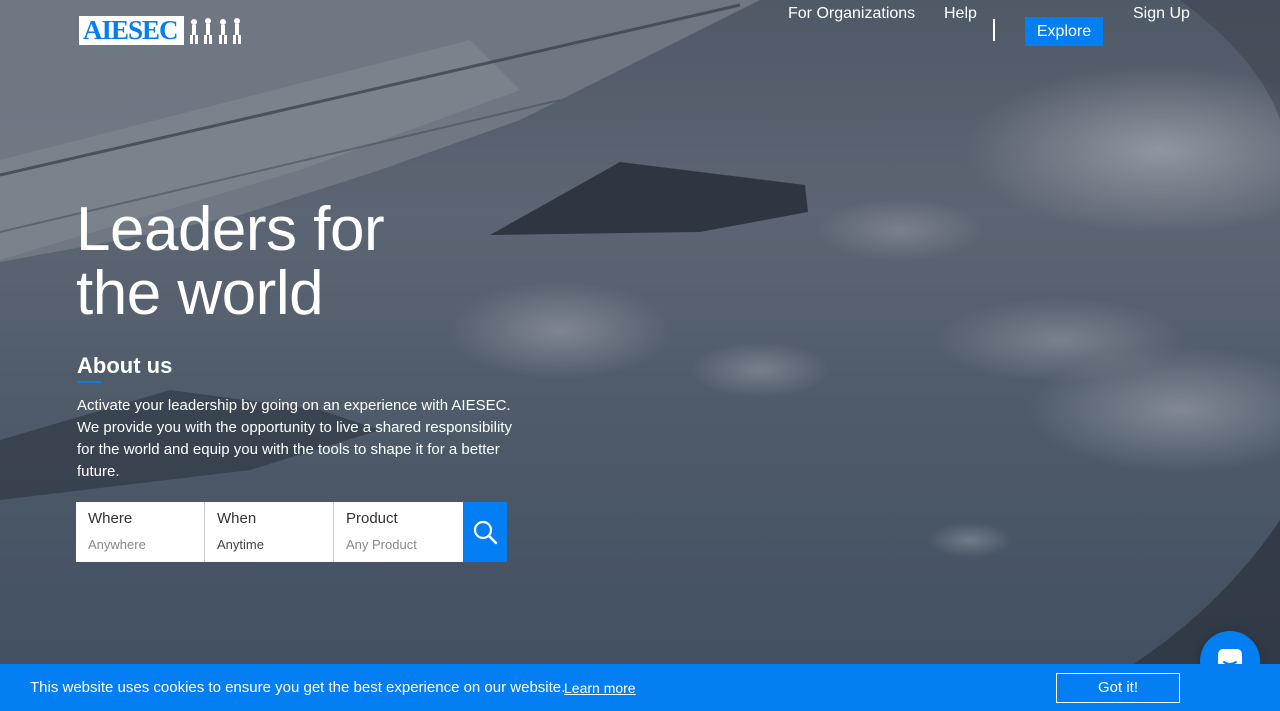 Image resolution: width=1280 pixels, height=711 pixels. What do you see at coordinates (240, 544) in the screenshot?
I see `when-value: Anytime` at bounding box center [240, 544].